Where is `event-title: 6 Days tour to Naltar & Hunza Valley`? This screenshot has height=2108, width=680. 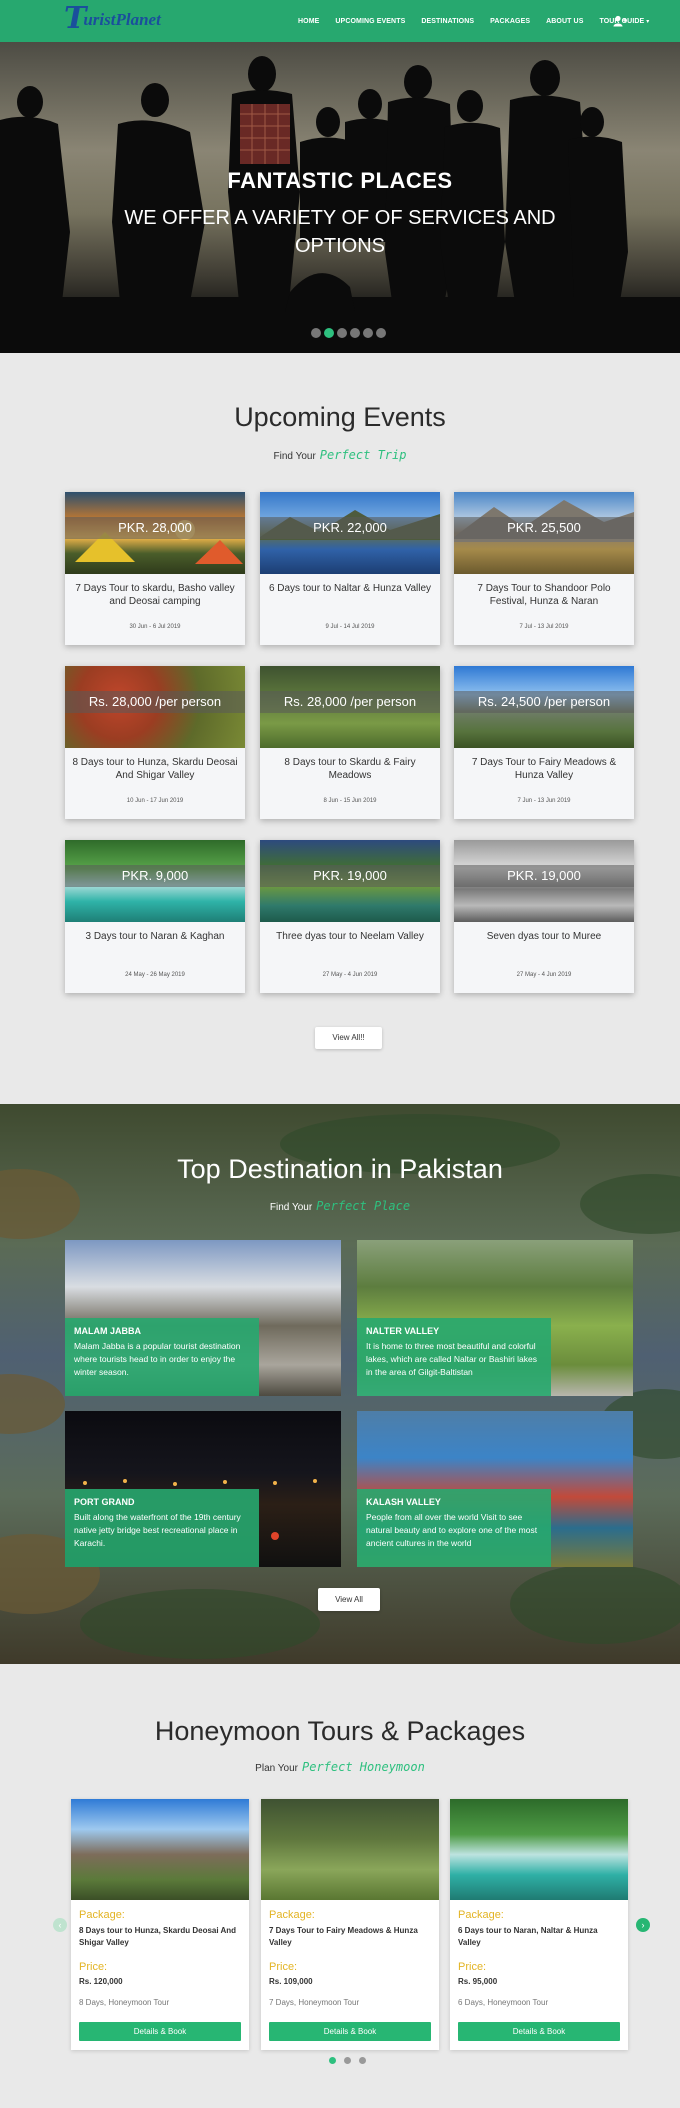 event-title: 6 Days tour to Naltar & Hunza Valley is located at coordinates (350, 588).